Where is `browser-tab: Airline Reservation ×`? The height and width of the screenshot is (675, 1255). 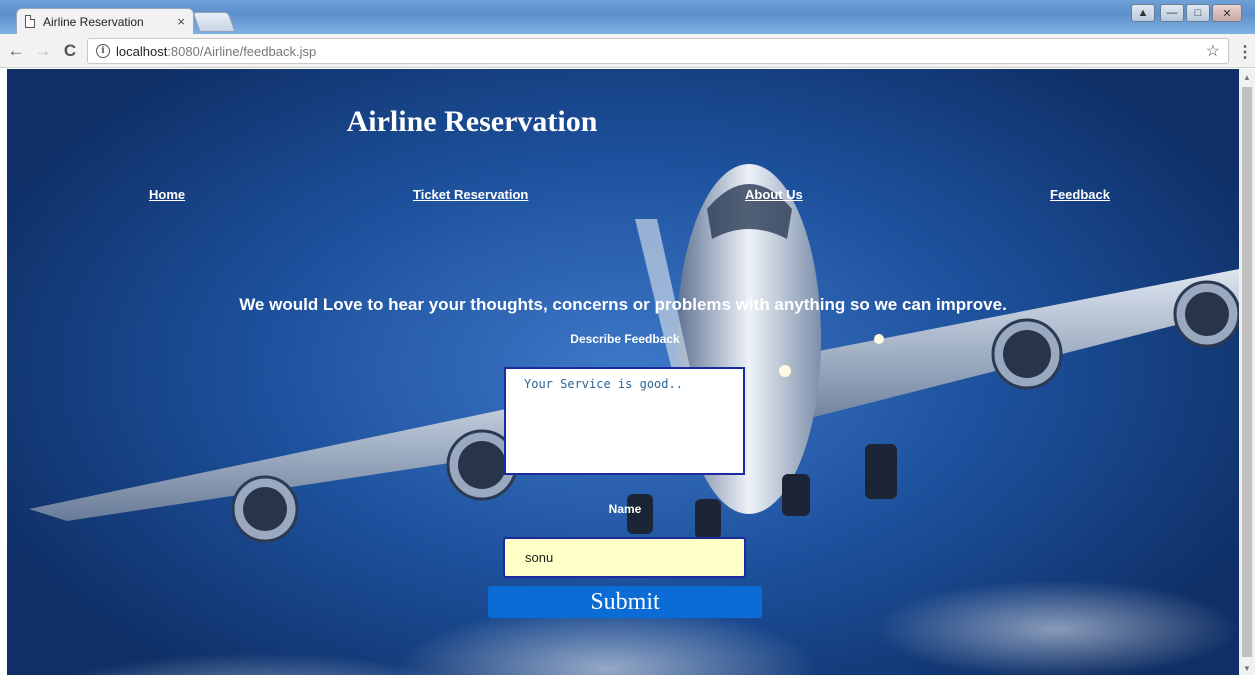
browser-tab: Airline Reservation × is located at coordinates (105, 21).